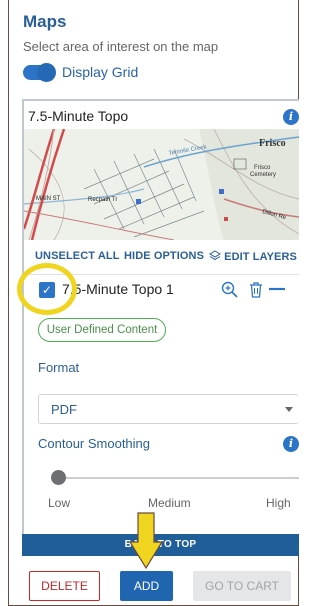 Image resolution: width=320 pixels, height=606 pixels. I want to click on slider-high-label: High, so click(278, 503).